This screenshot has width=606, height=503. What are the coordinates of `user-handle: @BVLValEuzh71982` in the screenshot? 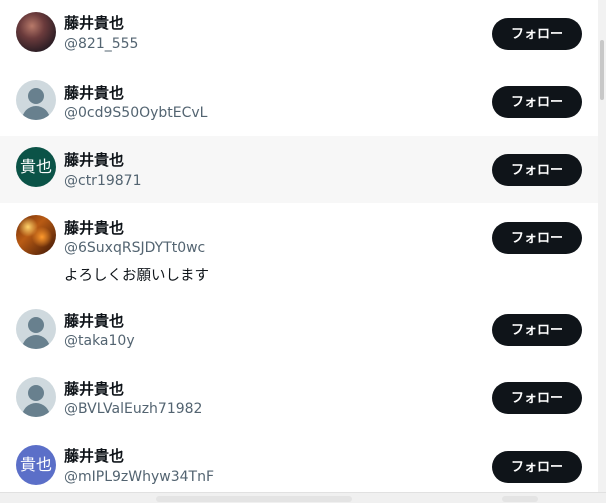 It's located at (133, 409).